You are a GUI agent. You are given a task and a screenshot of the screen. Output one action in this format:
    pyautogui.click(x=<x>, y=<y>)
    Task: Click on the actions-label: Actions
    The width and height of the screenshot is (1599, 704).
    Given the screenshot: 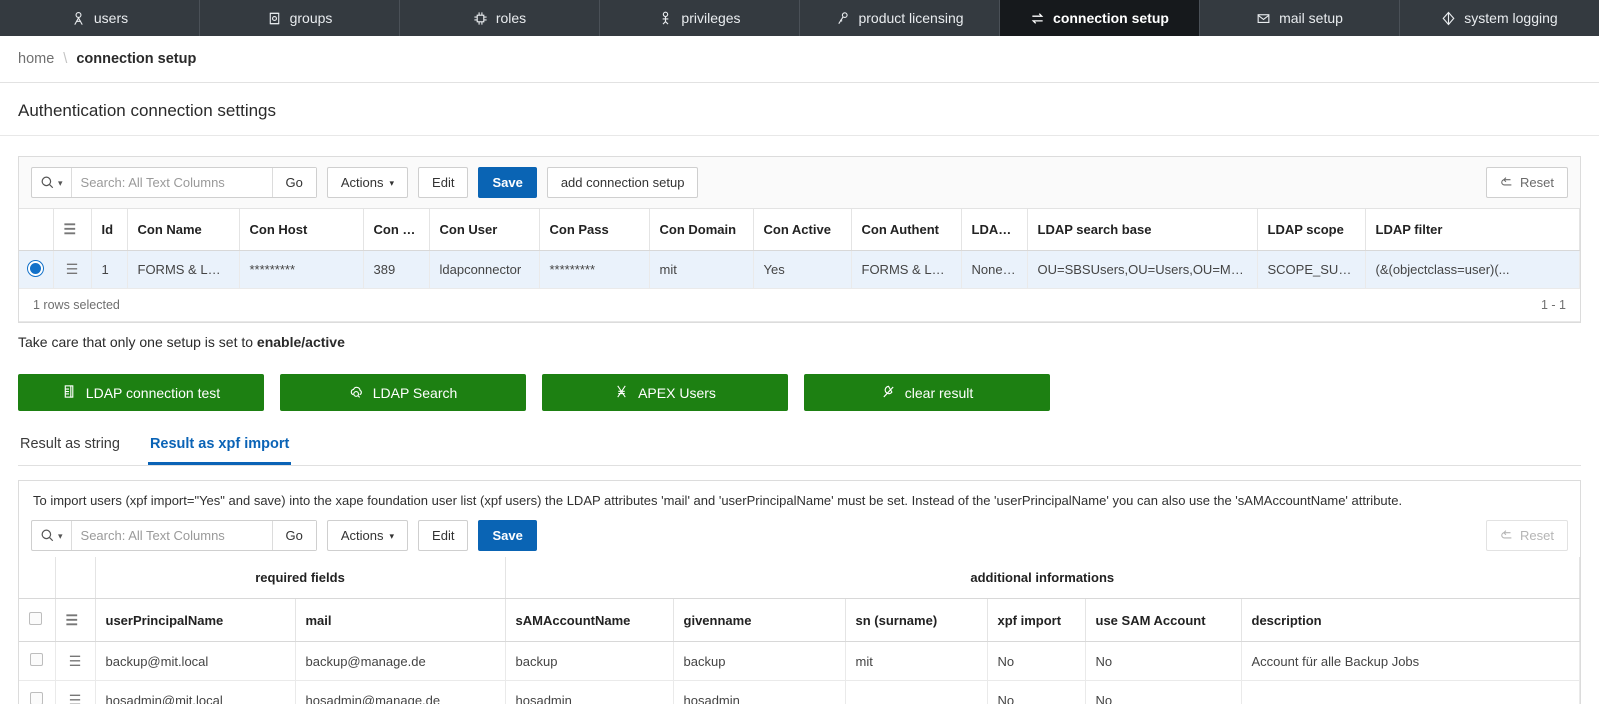 What is the action you would take?
    pyautogui.click(x=362, y=182)
    